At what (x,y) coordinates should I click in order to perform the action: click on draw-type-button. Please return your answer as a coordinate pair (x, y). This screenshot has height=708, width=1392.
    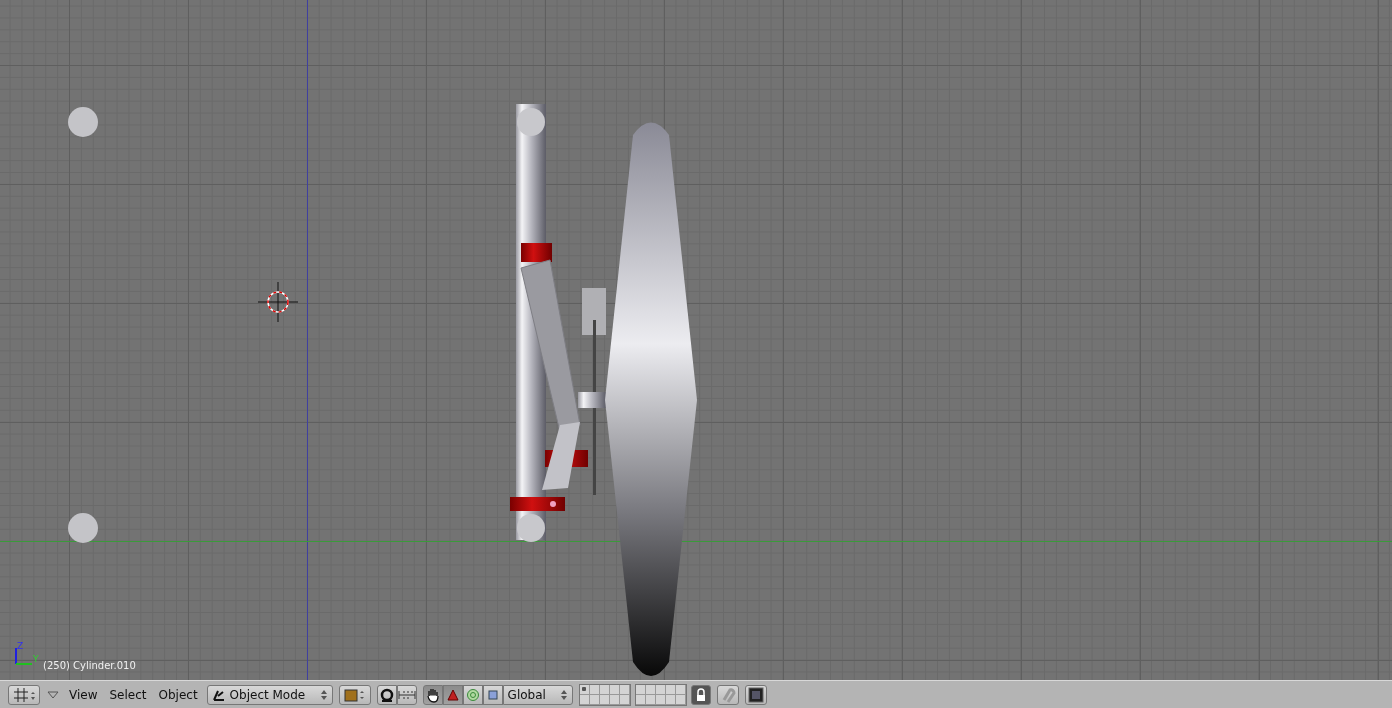
    Looking at the image, I should click on (354, 694).